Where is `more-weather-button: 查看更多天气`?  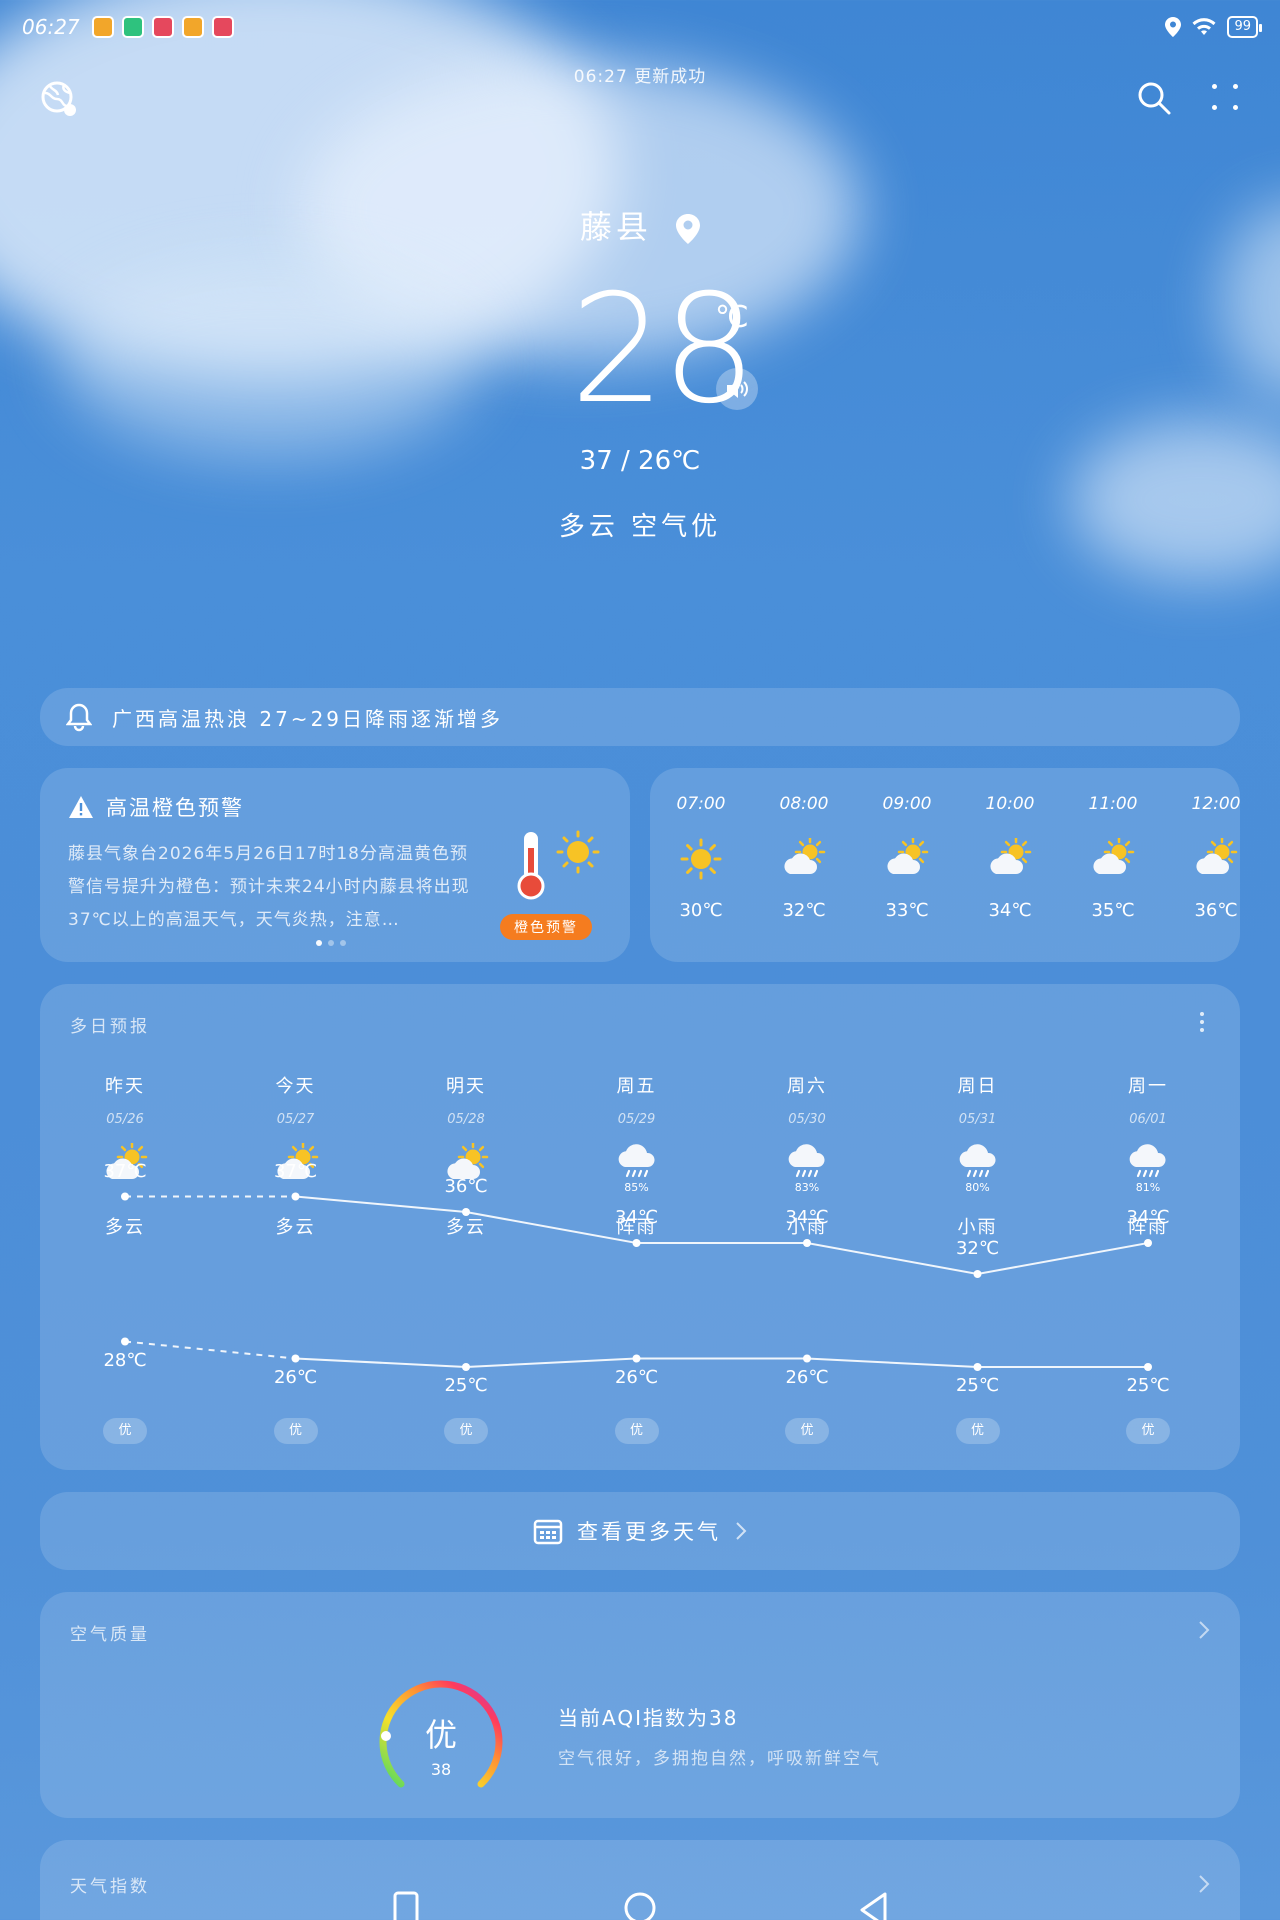
more-weather-button: 查看更多天气 is located at coordinates (640, 1531).